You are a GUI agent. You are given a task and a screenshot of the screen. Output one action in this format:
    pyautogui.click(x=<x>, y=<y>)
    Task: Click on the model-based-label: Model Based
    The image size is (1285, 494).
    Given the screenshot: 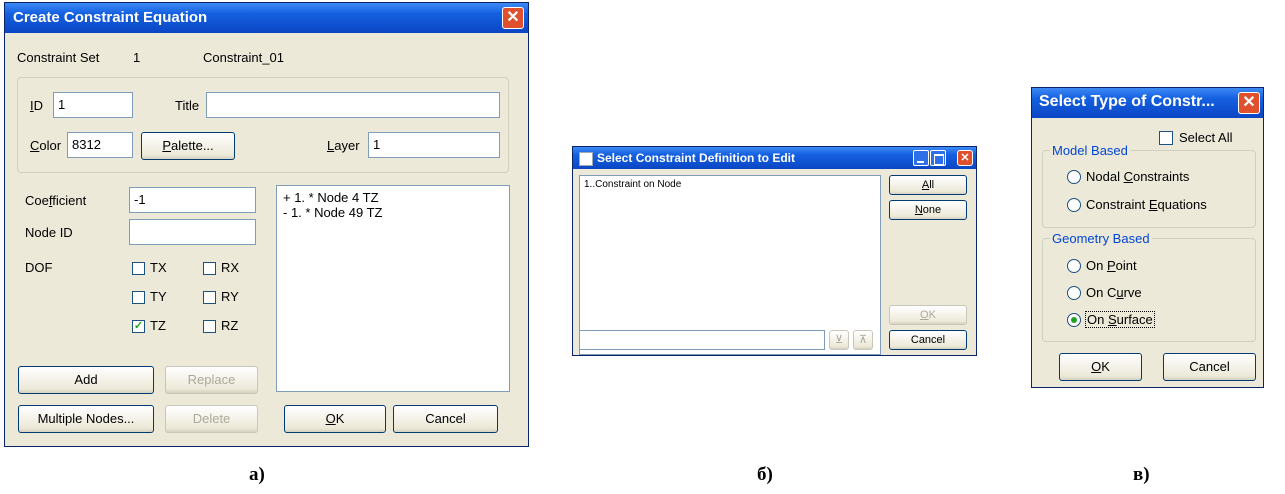 What is the action you would take?
    pyautogui.click(x=1090, y=150)
    